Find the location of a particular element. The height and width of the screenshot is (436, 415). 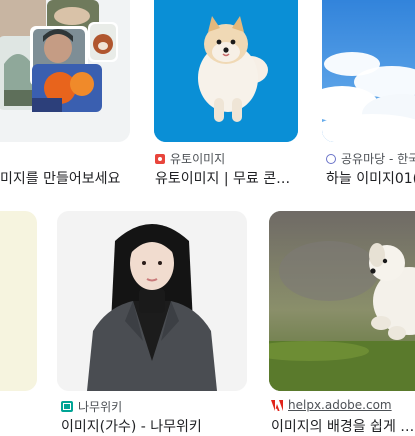

result-image-dog is located at coordinates (342, 301).